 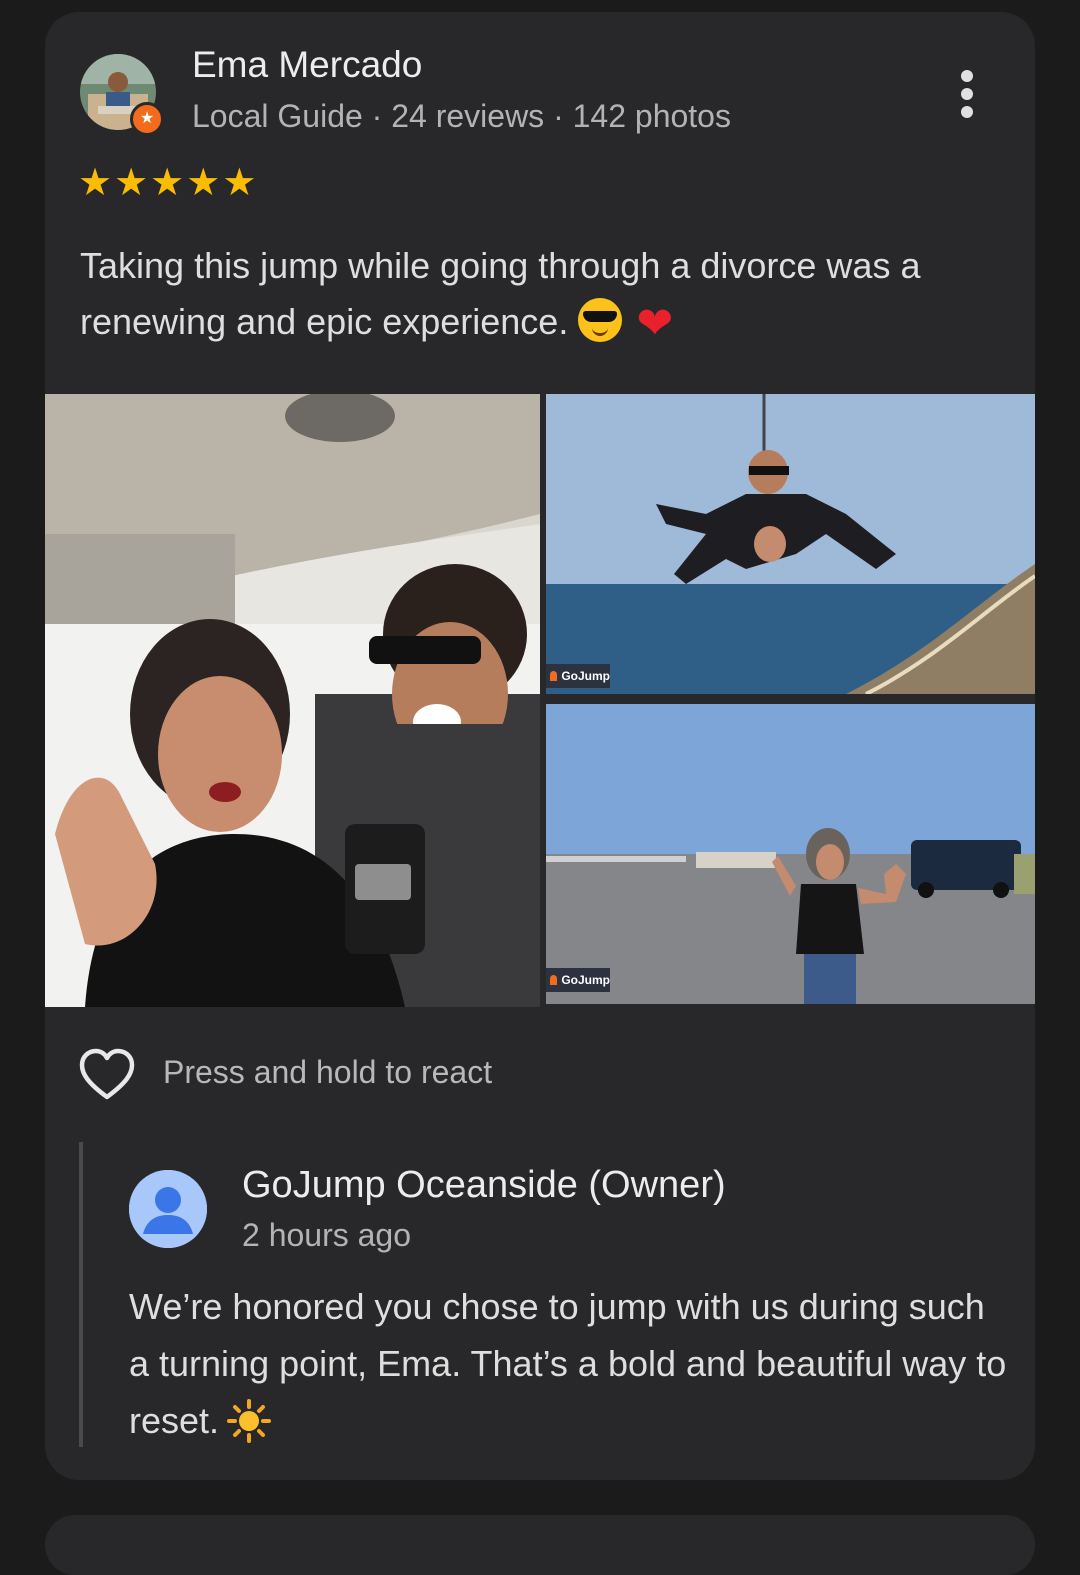 I want to click on freefall-tandem-photo: GoJump, so click(x=790, y=544).